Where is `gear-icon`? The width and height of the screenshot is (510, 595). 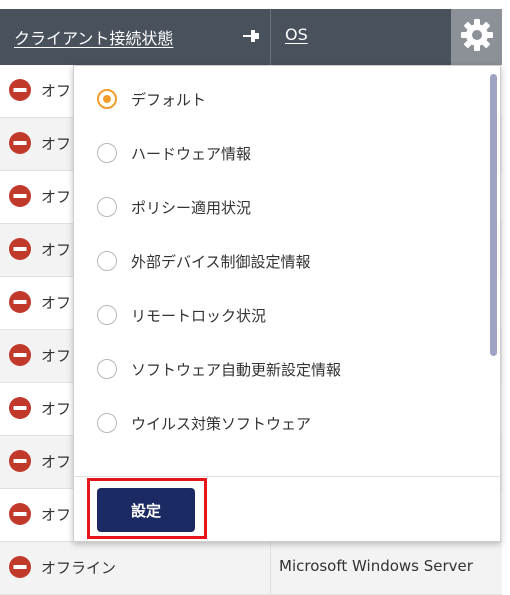
gear-icon is located at coordinates (477, 37).